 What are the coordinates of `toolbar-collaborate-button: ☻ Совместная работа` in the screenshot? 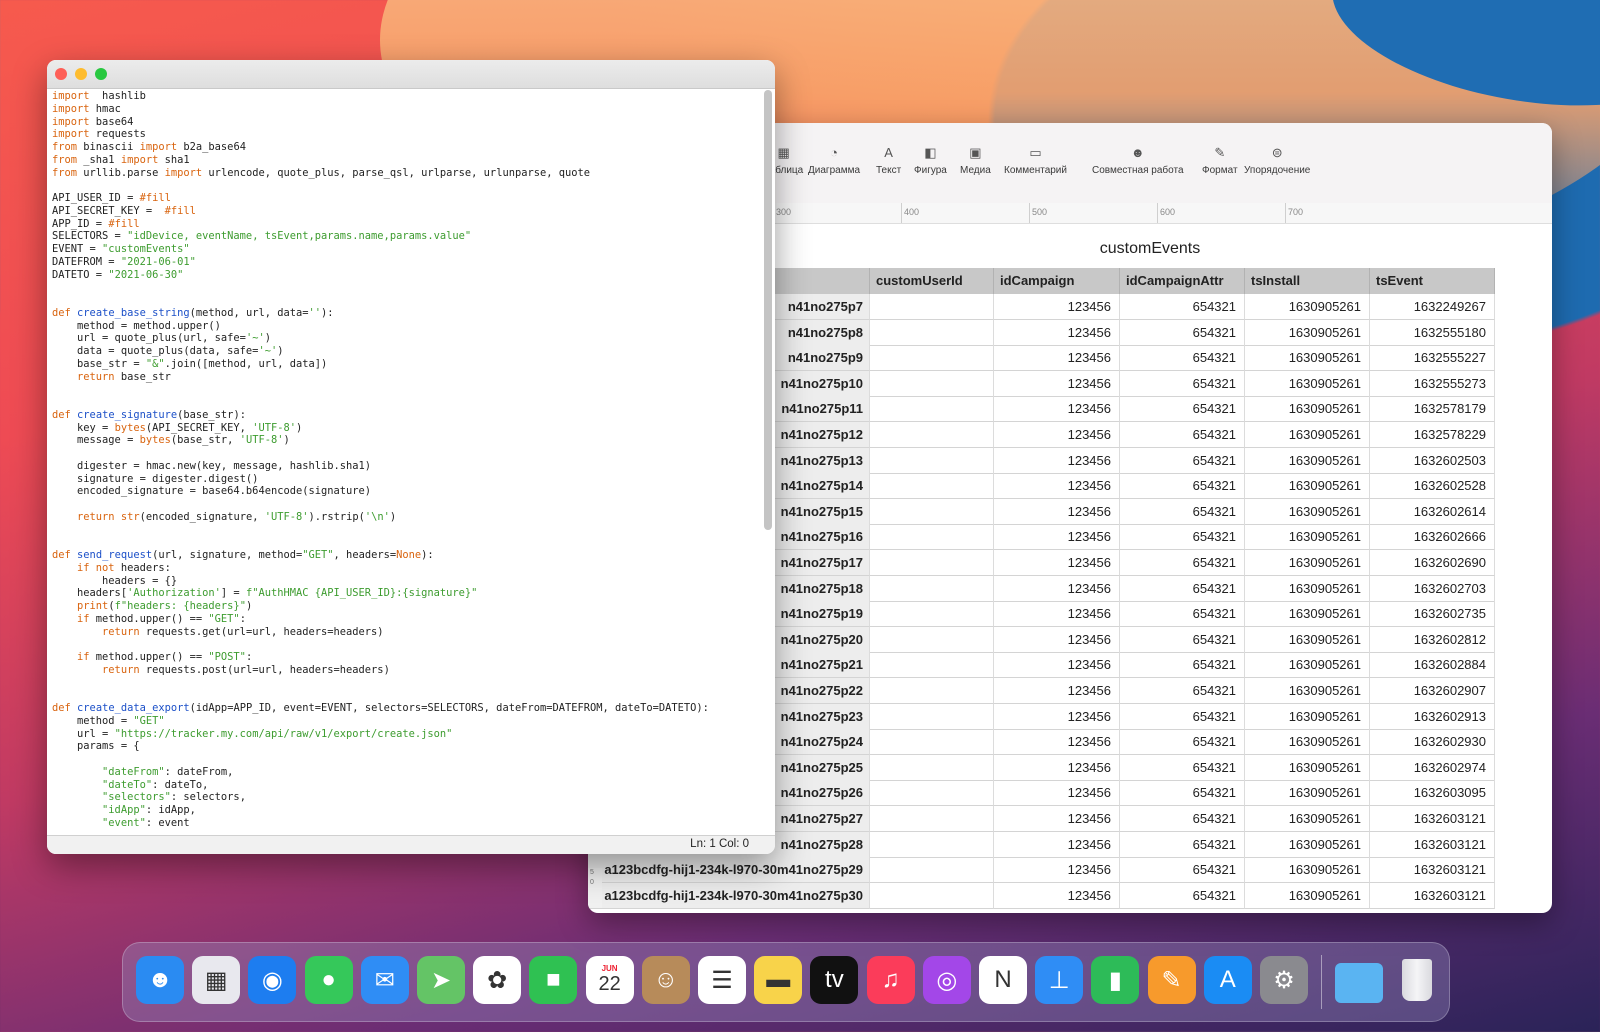 It's located at (1138, 160).